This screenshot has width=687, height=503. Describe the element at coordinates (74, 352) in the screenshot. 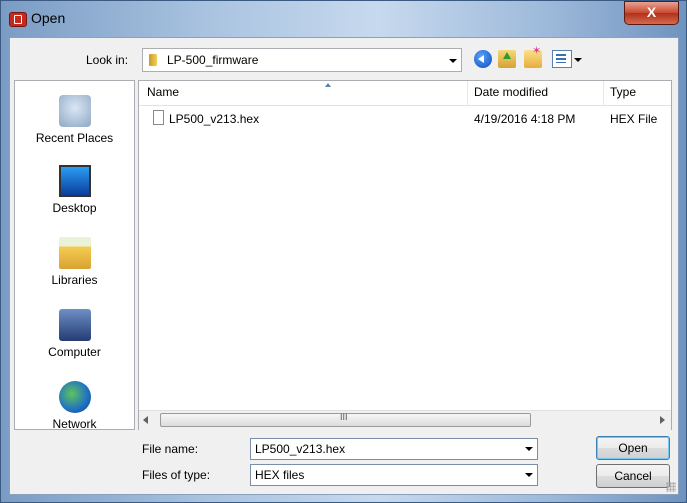

I see `place-label: Computer` at that location.